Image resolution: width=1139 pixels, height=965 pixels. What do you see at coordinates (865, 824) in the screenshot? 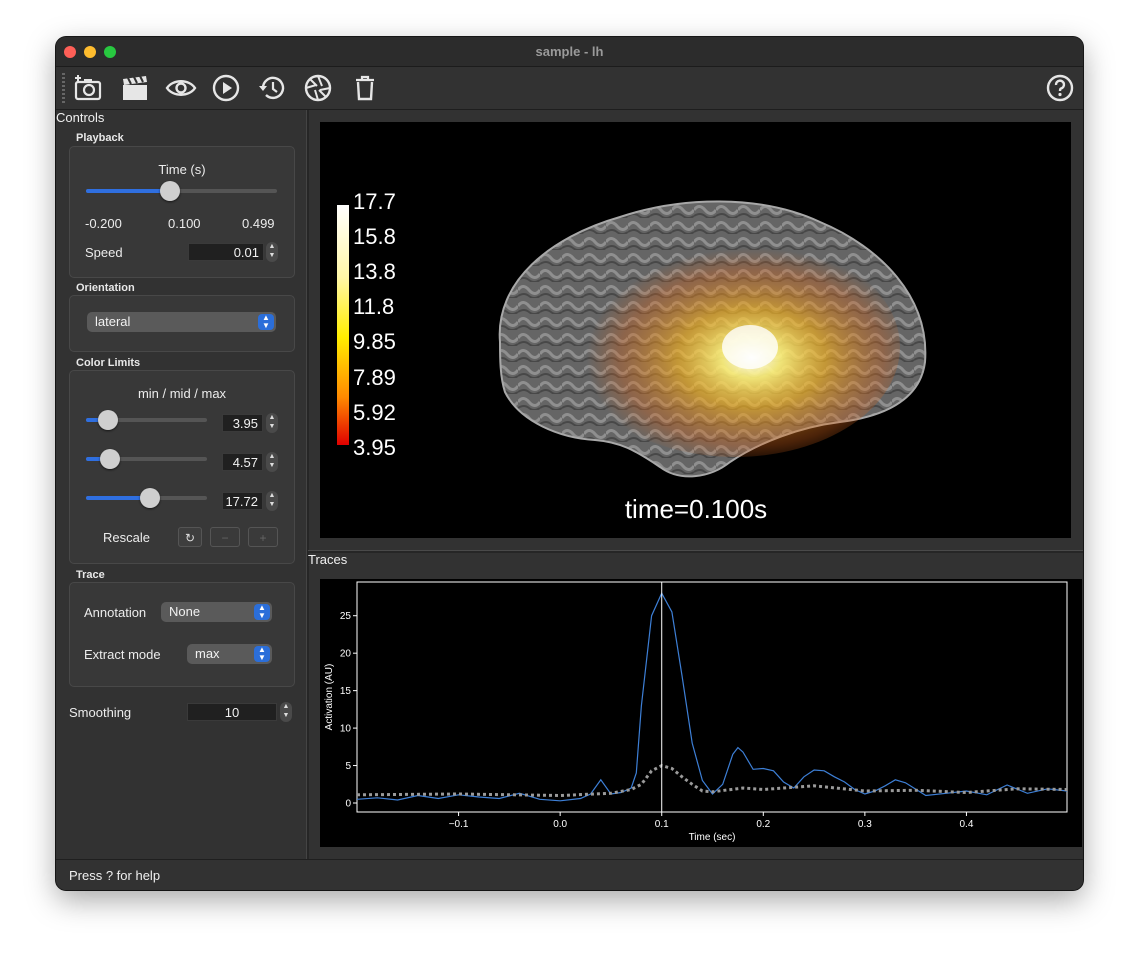
I see `x-tick-label: 0.3` at bounding box center [865, 824].